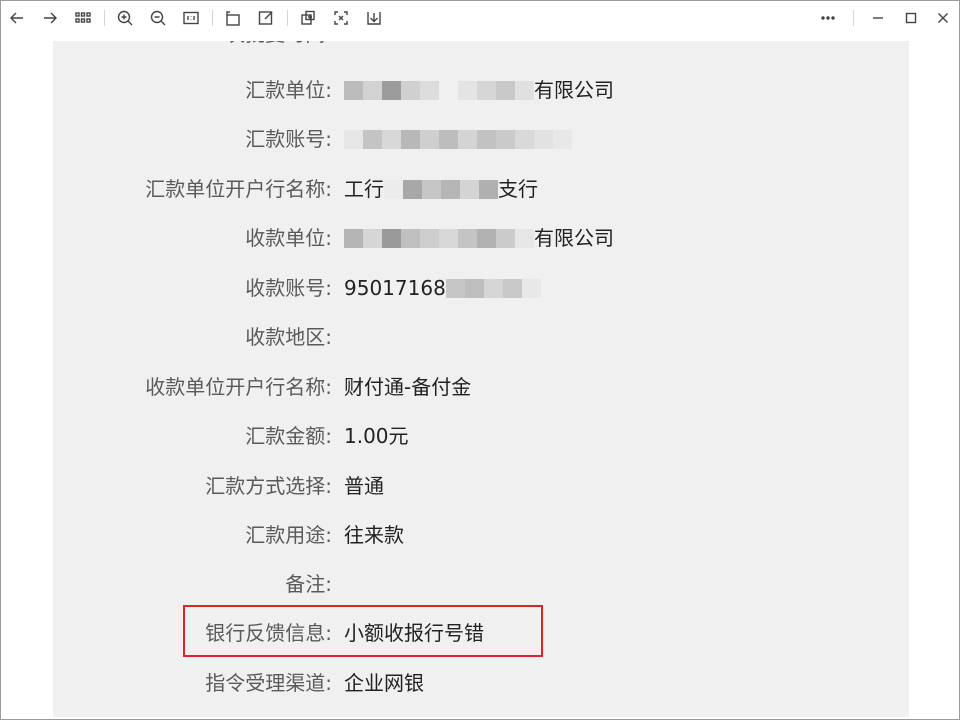 The image size is (960, 720). What do you see at coordinates (266, 18) in the screenshot?
I see `edit-icon` at bounding box center [266, 18].